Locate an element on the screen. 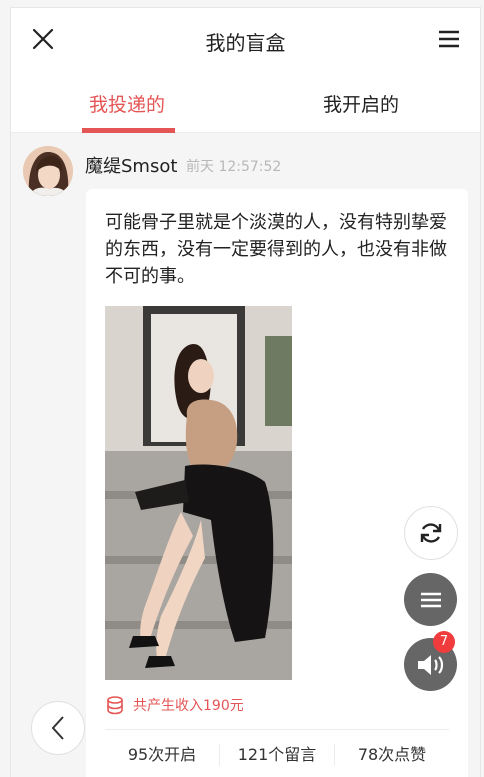 The height and width of the screenshot is (777, 484). refresh-icon is located at coordinates (431, 533).